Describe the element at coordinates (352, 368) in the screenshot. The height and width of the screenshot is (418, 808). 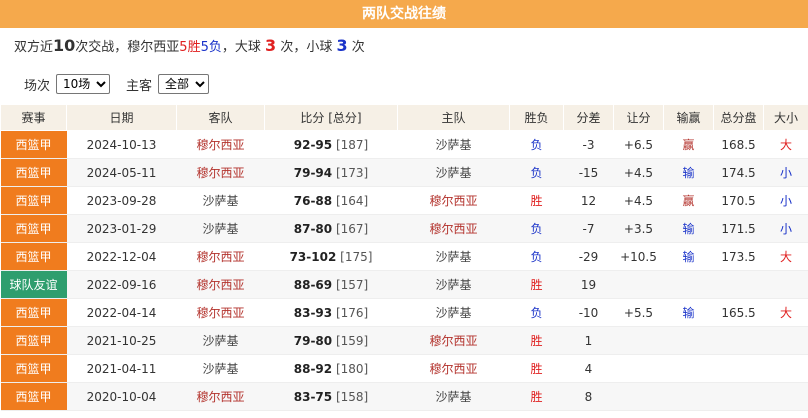
I see `total-points: [180]` at that location.